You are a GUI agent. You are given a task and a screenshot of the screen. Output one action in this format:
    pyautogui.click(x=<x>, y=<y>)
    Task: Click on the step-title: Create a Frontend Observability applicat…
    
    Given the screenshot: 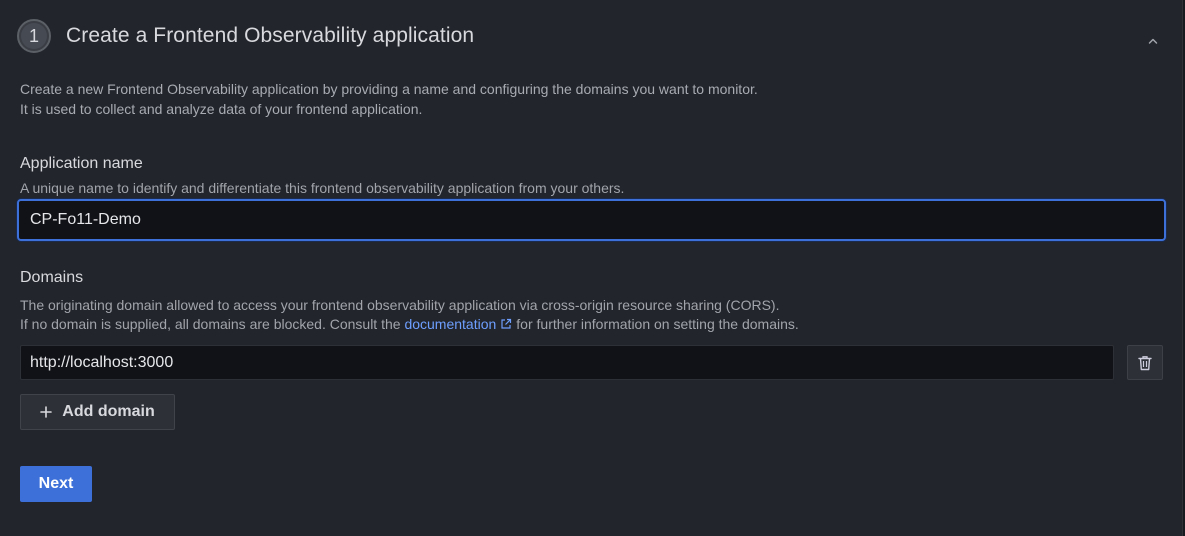 What is the action you would take?
    pyautogui.click(x=270, y=35)
    